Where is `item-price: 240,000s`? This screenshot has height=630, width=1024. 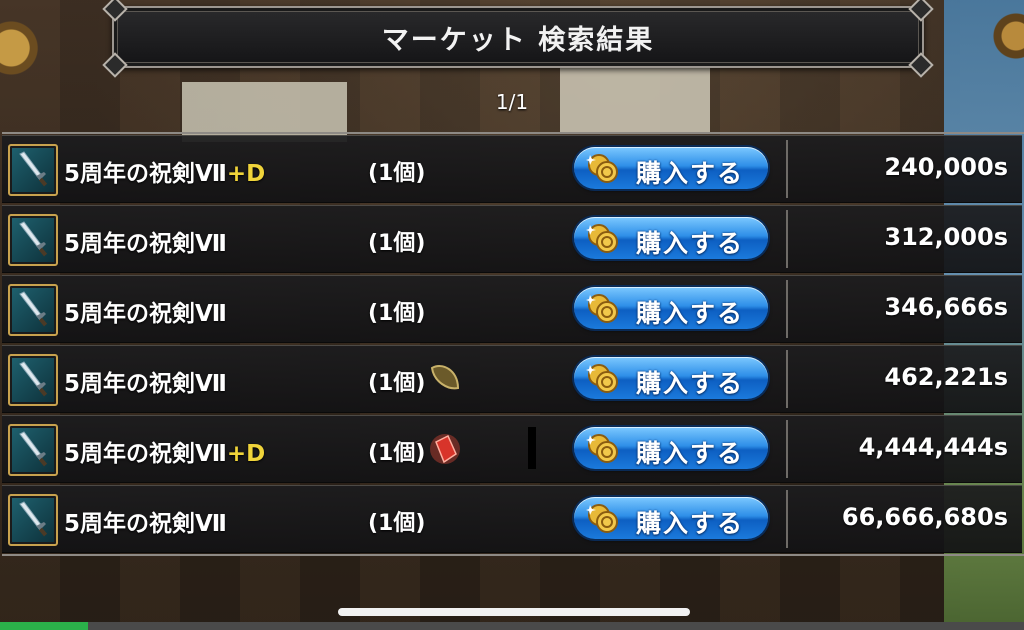
item-price: 240,000s is located at coordinates (946, 167).